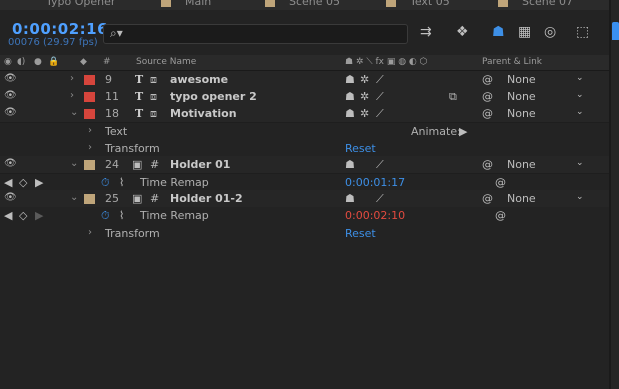 The image size is (619, 389). I want to click on source-name-header: Source Name, so click(166, 62).